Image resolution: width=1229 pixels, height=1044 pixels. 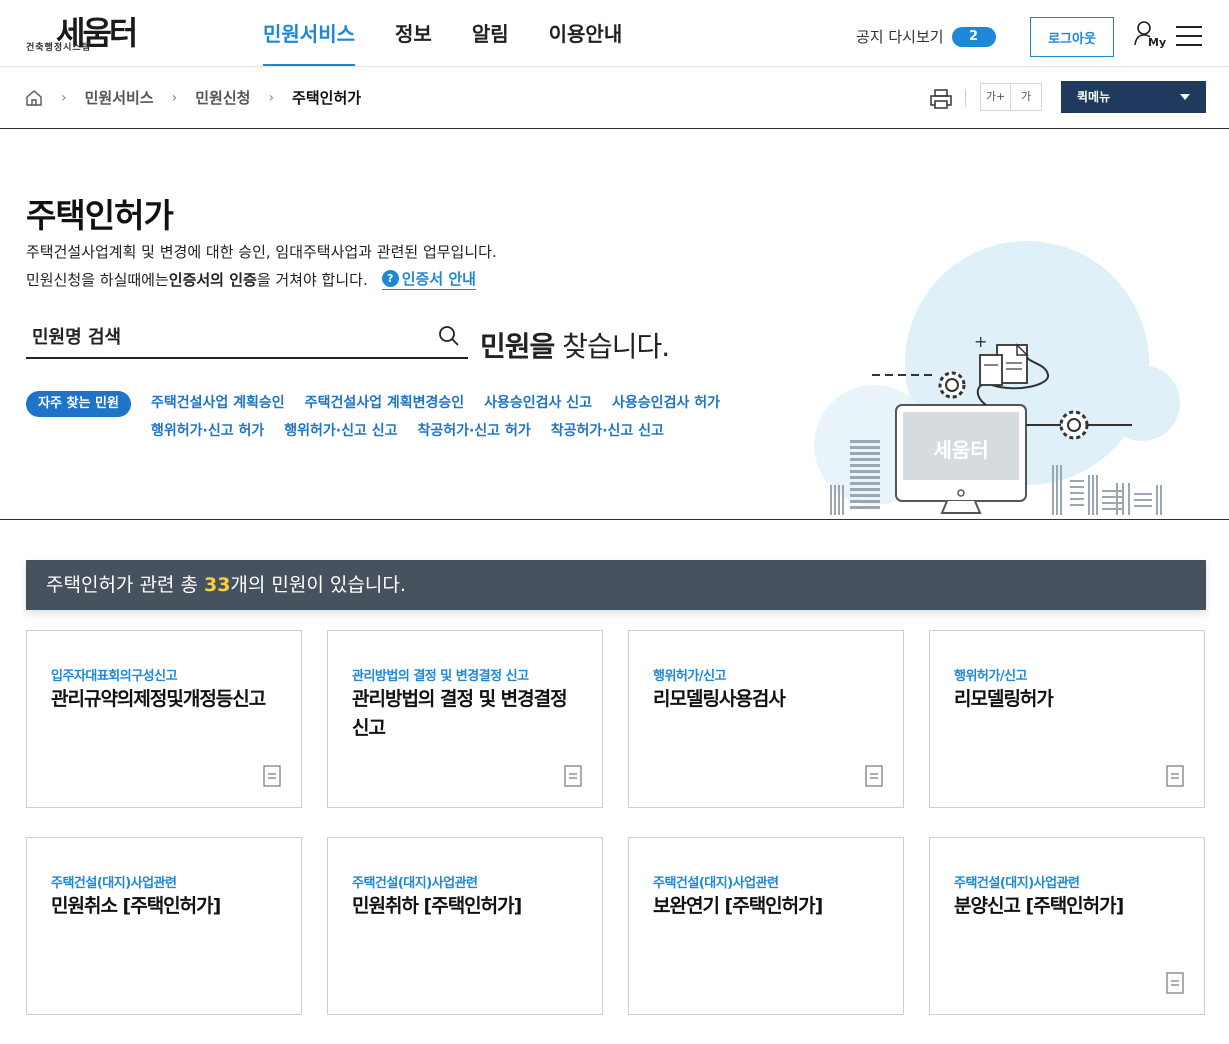 What do you see at coordinates (78, 404) in the screenshot?
I see `frequent-label-badge: 자주 찾는 민원` at bounding box center [78, 404].